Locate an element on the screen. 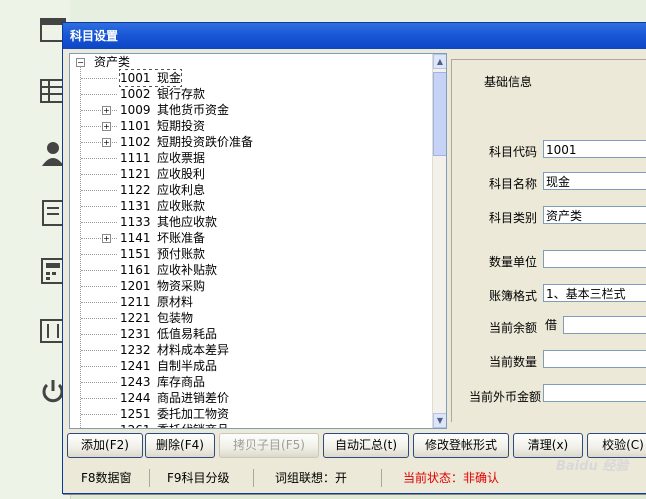 The width and height of the screenshot is (646, 499). tree-item: 1244 商品进销差价 is located at coordinates (174, 398).